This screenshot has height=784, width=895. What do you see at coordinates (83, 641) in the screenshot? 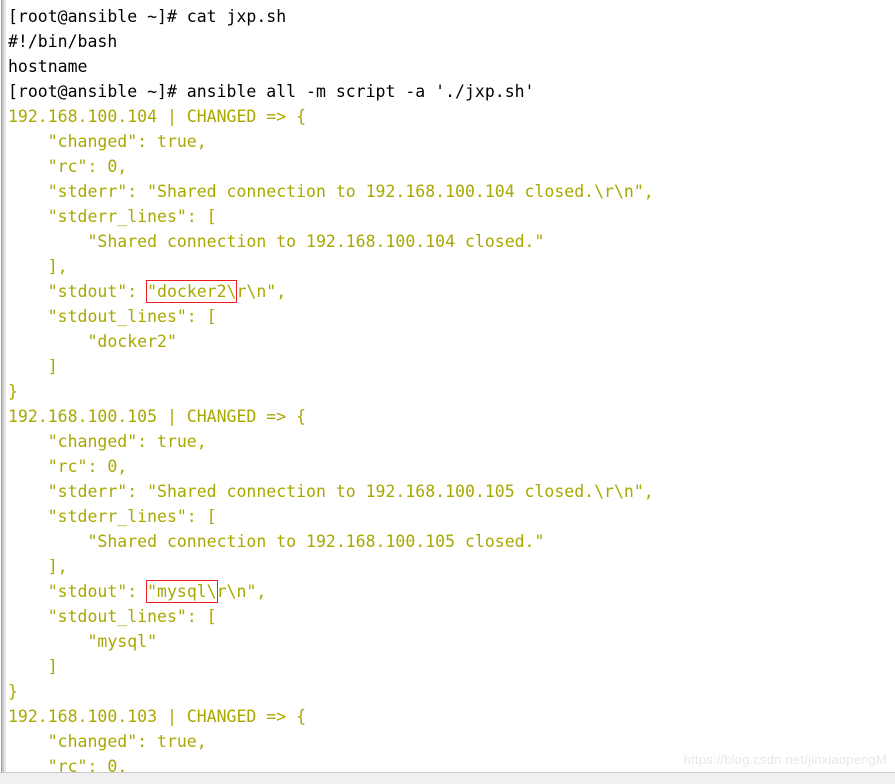
I see `line-text: "mysql"` at bounding box center [83, 641].